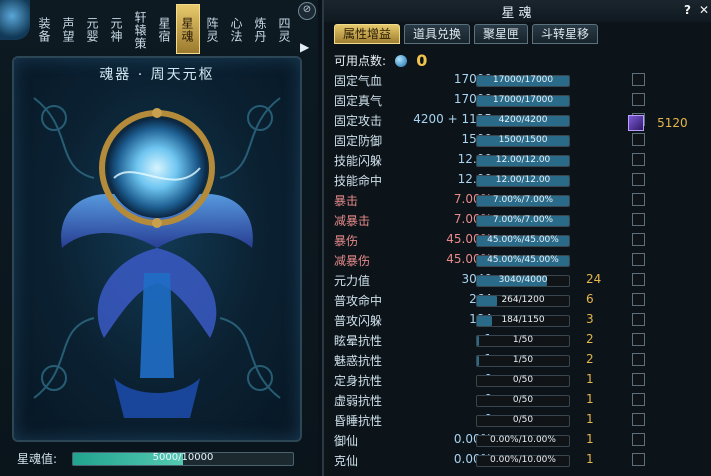 Image resolution: width=711 pixels, height=476 pixels. What do you see at coordinates (358, 401) in the screenshot?
I see `attribute-label: 虚弱抗性` at bounding box center [358, 401].